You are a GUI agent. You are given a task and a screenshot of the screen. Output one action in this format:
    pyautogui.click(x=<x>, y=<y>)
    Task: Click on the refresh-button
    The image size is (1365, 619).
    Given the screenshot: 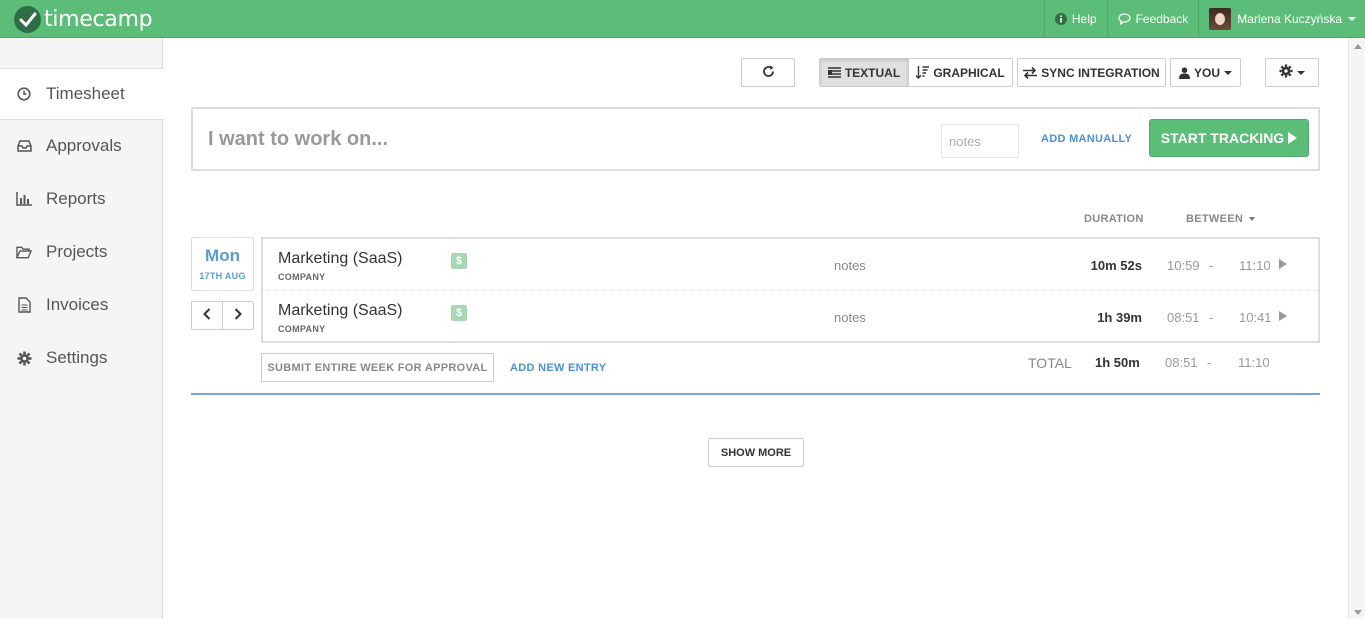 What is the action you would take?
    pyautogui.click(x=768, y=72)
    